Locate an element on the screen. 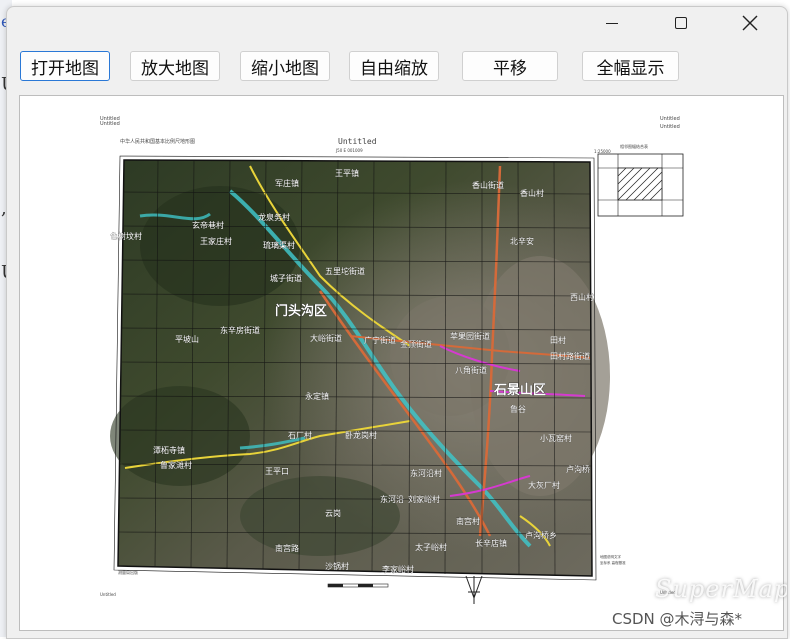  free-zoom-button: 自由缩放 is located at coordinates (394, 66).